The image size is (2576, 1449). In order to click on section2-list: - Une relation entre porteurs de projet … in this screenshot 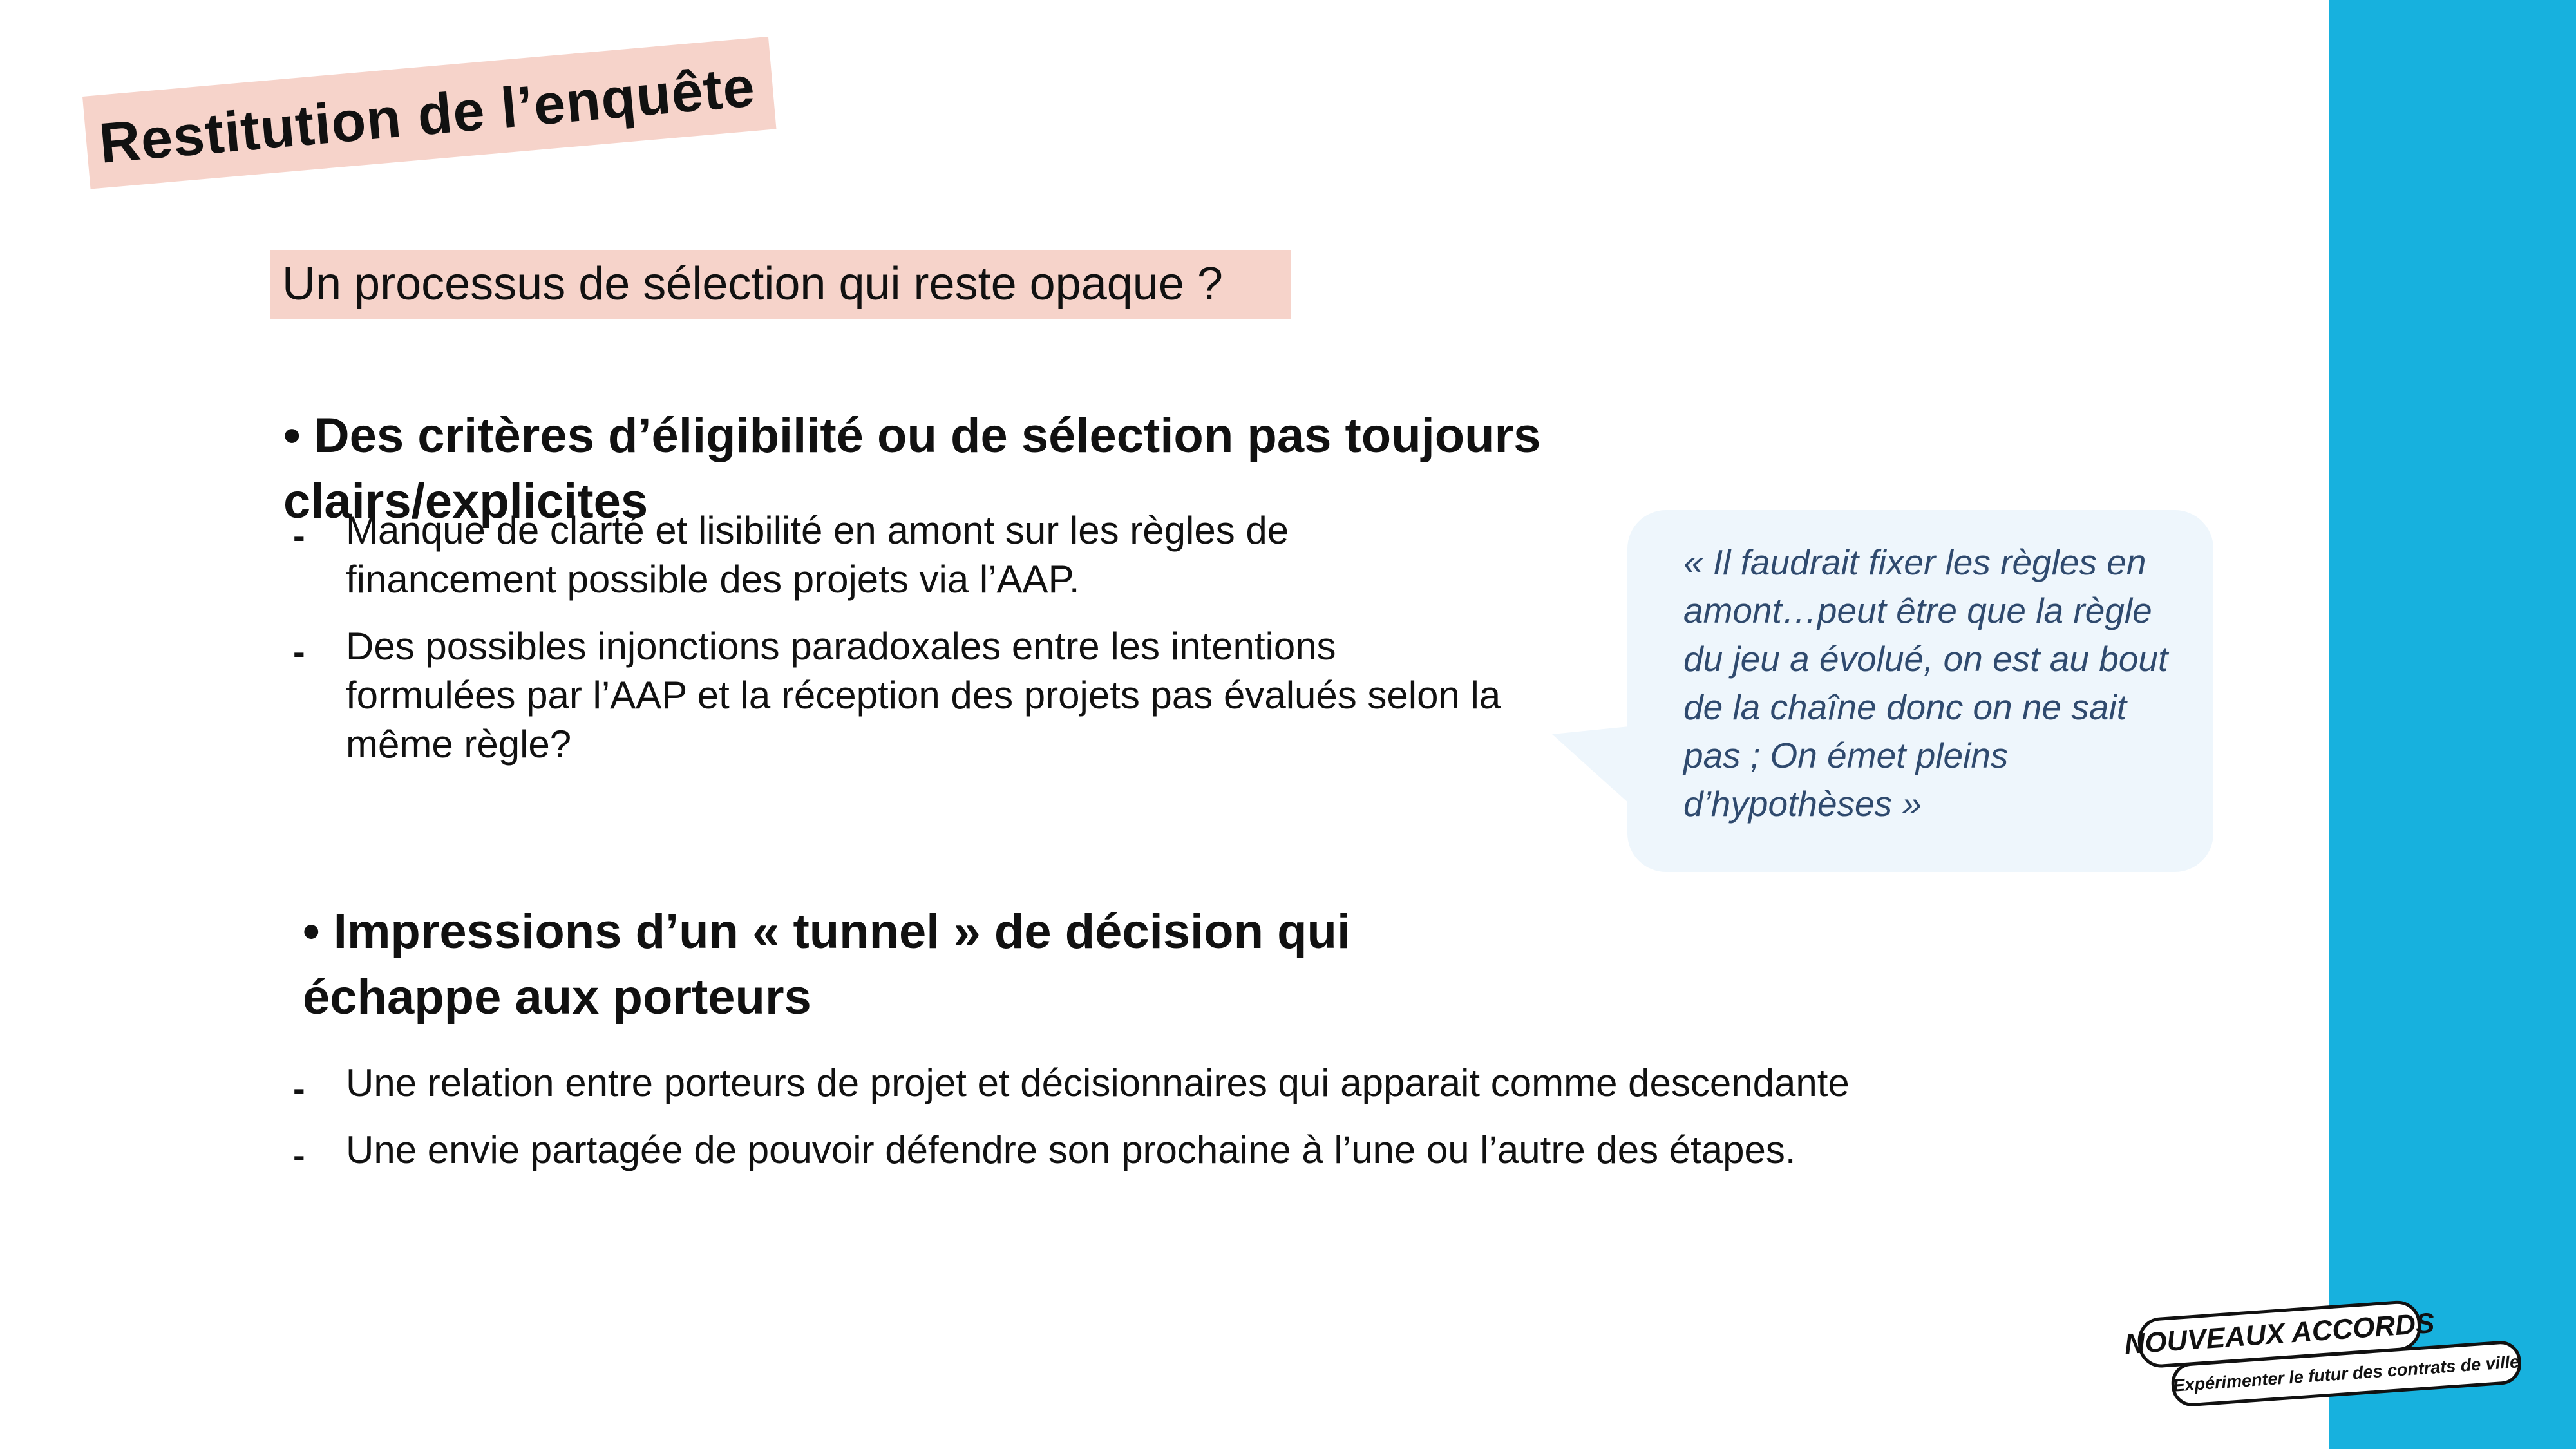, I will do `click(1227, 1126)`.